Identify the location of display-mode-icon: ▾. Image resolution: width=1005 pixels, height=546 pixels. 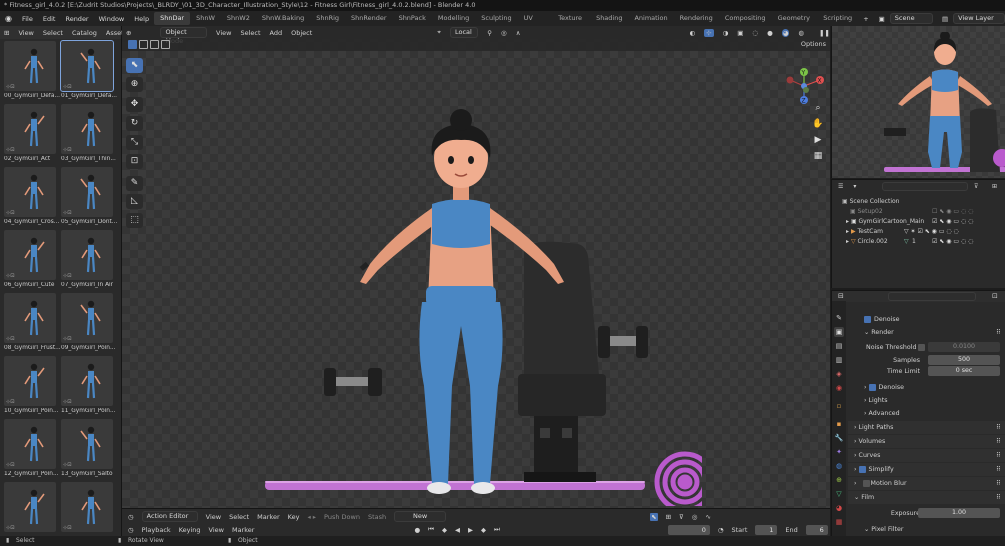
(854, 186).